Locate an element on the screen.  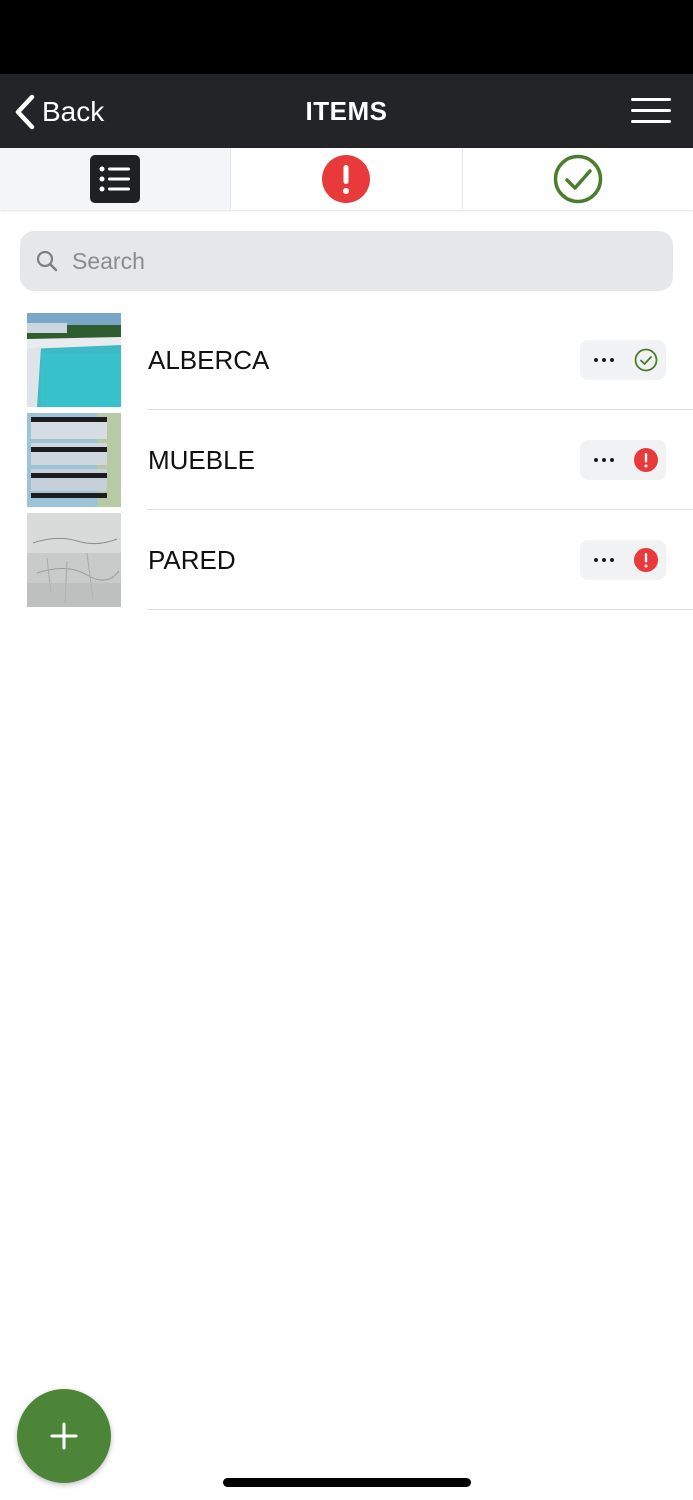
drawers-photo is located at coordinates (74, 460).